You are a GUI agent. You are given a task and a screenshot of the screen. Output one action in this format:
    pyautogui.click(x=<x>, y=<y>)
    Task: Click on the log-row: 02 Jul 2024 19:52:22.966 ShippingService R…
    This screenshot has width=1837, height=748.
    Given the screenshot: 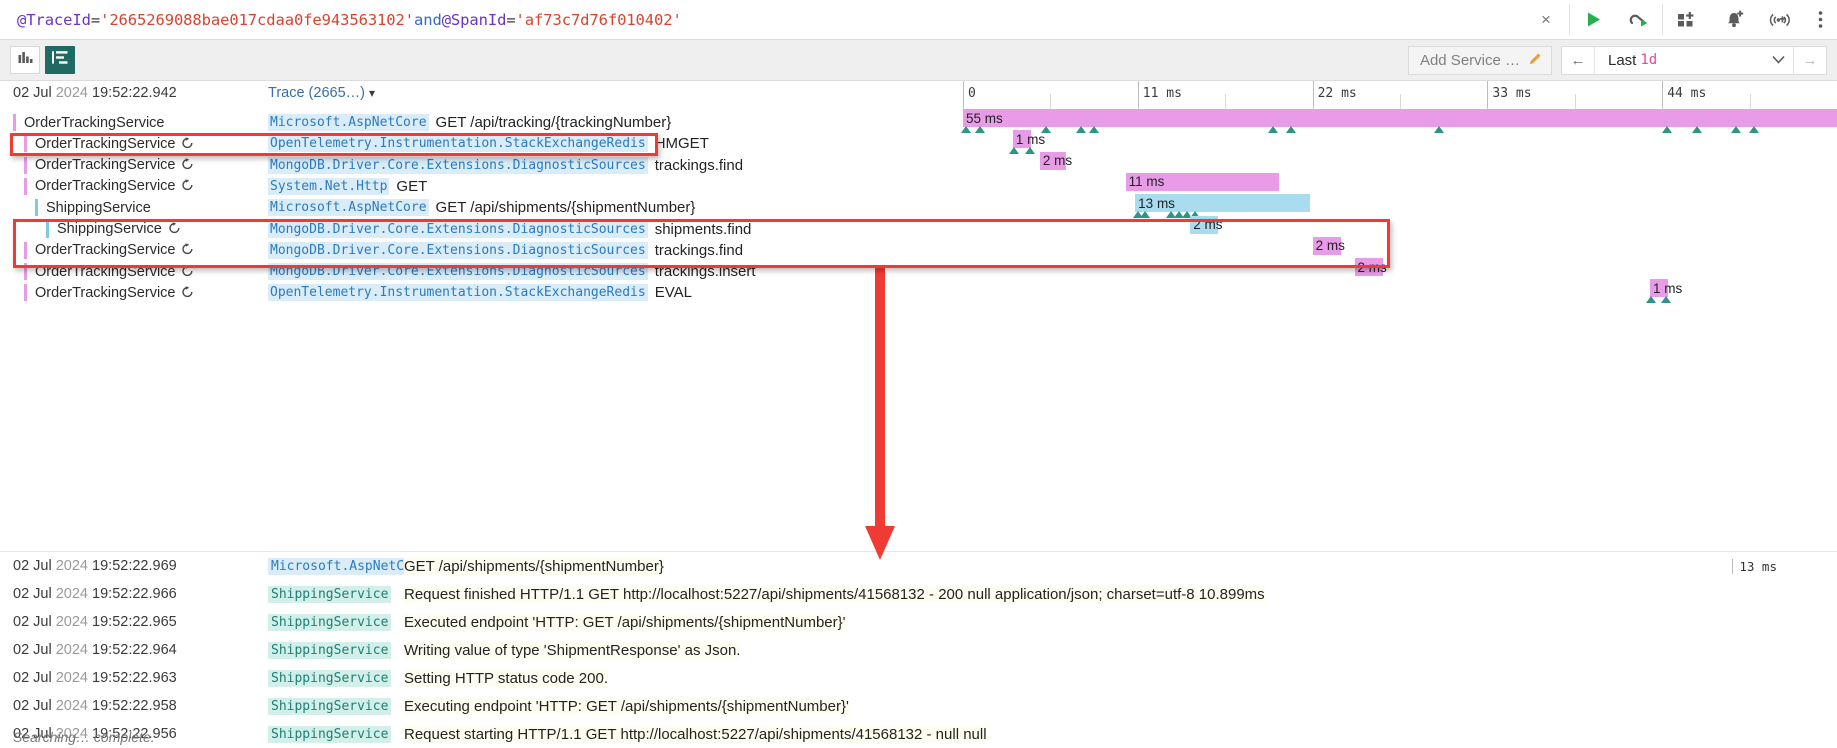 What is the action you would take?
    pyautogui.click(x=918, y=594)
    